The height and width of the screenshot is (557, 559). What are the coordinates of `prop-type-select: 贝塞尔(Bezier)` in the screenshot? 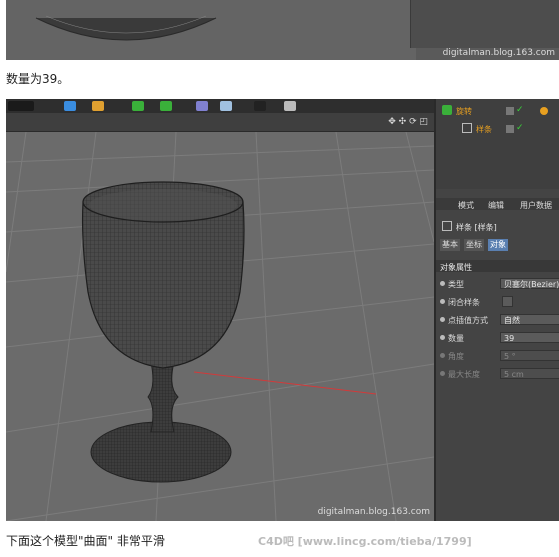 It's located at (529, 283).